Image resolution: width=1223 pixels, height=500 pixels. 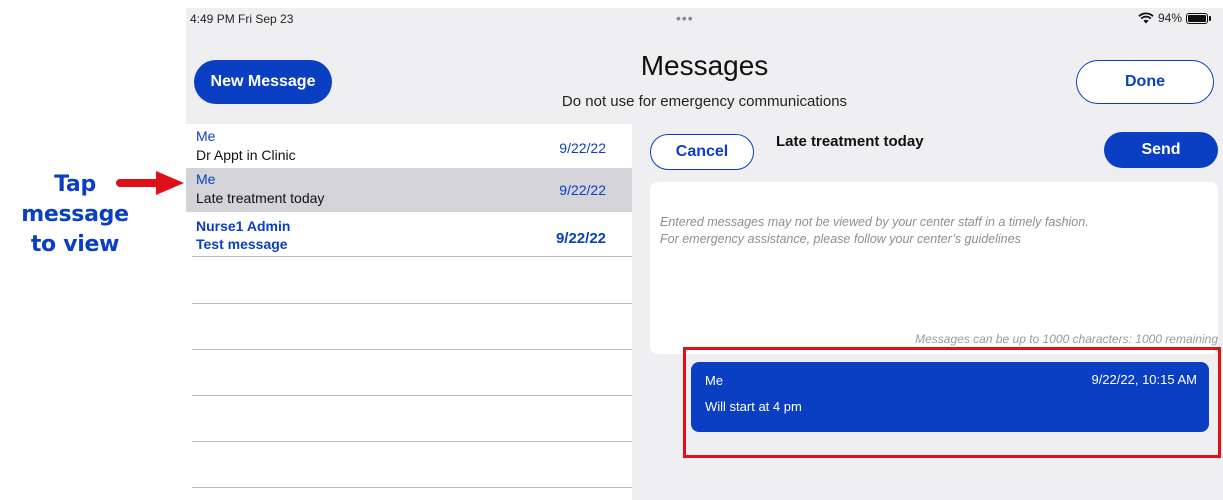 I want to click on tap-message-annotation: Tap message to view, so click(x=92, y=218).